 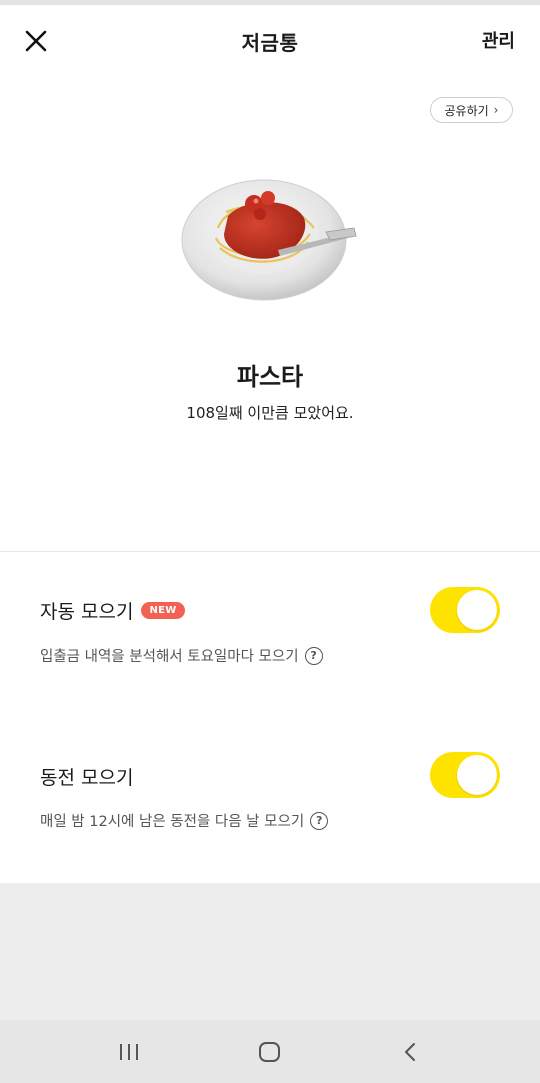 What do you see at coordinates (270, 551) in the screenshot?
I see `divider` at bounding box center [270, 551].